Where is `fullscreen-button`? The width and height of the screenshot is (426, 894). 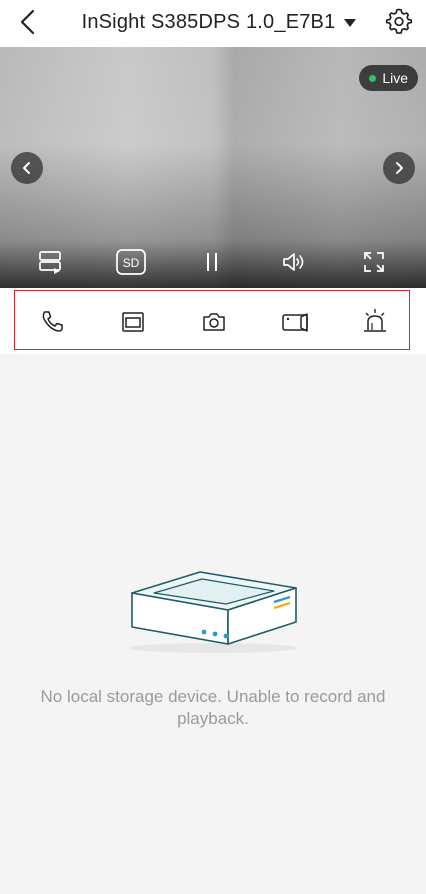 fullscreen-button is located at coordinates (374, 262).